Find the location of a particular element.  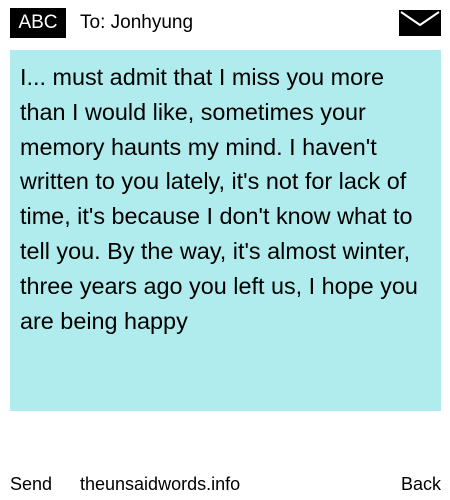

abc-badge: ABC is located at coordinates (38, 23).